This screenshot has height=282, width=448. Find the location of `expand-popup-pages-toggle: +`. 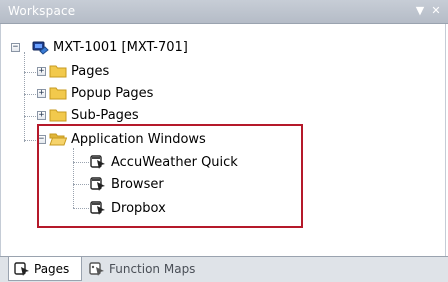

expand-popup-pages-toggle: + is located at coordinates (41, 93).